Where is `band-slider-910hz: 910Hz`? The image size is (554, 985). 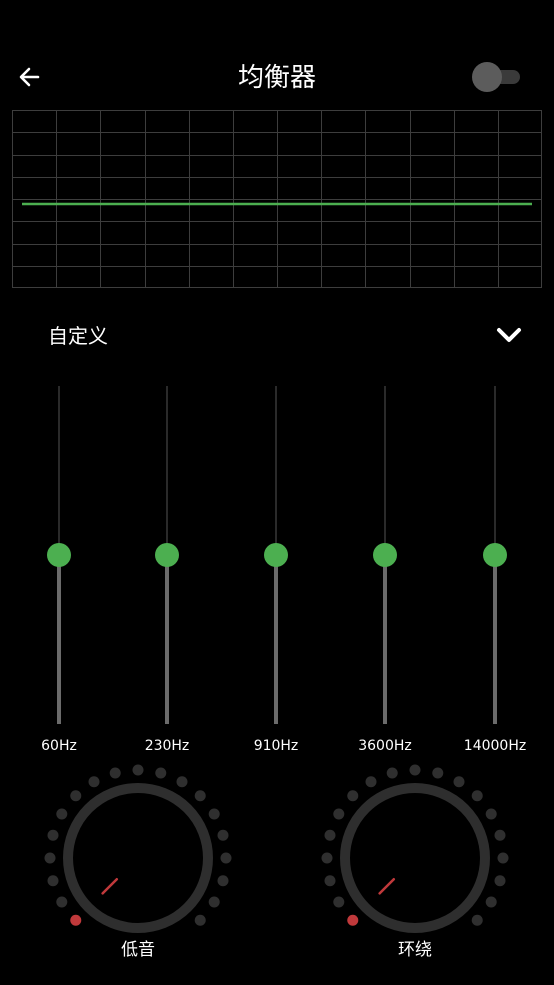
band-slider-910hz: 910Hz is located at coordinates (276, 576).